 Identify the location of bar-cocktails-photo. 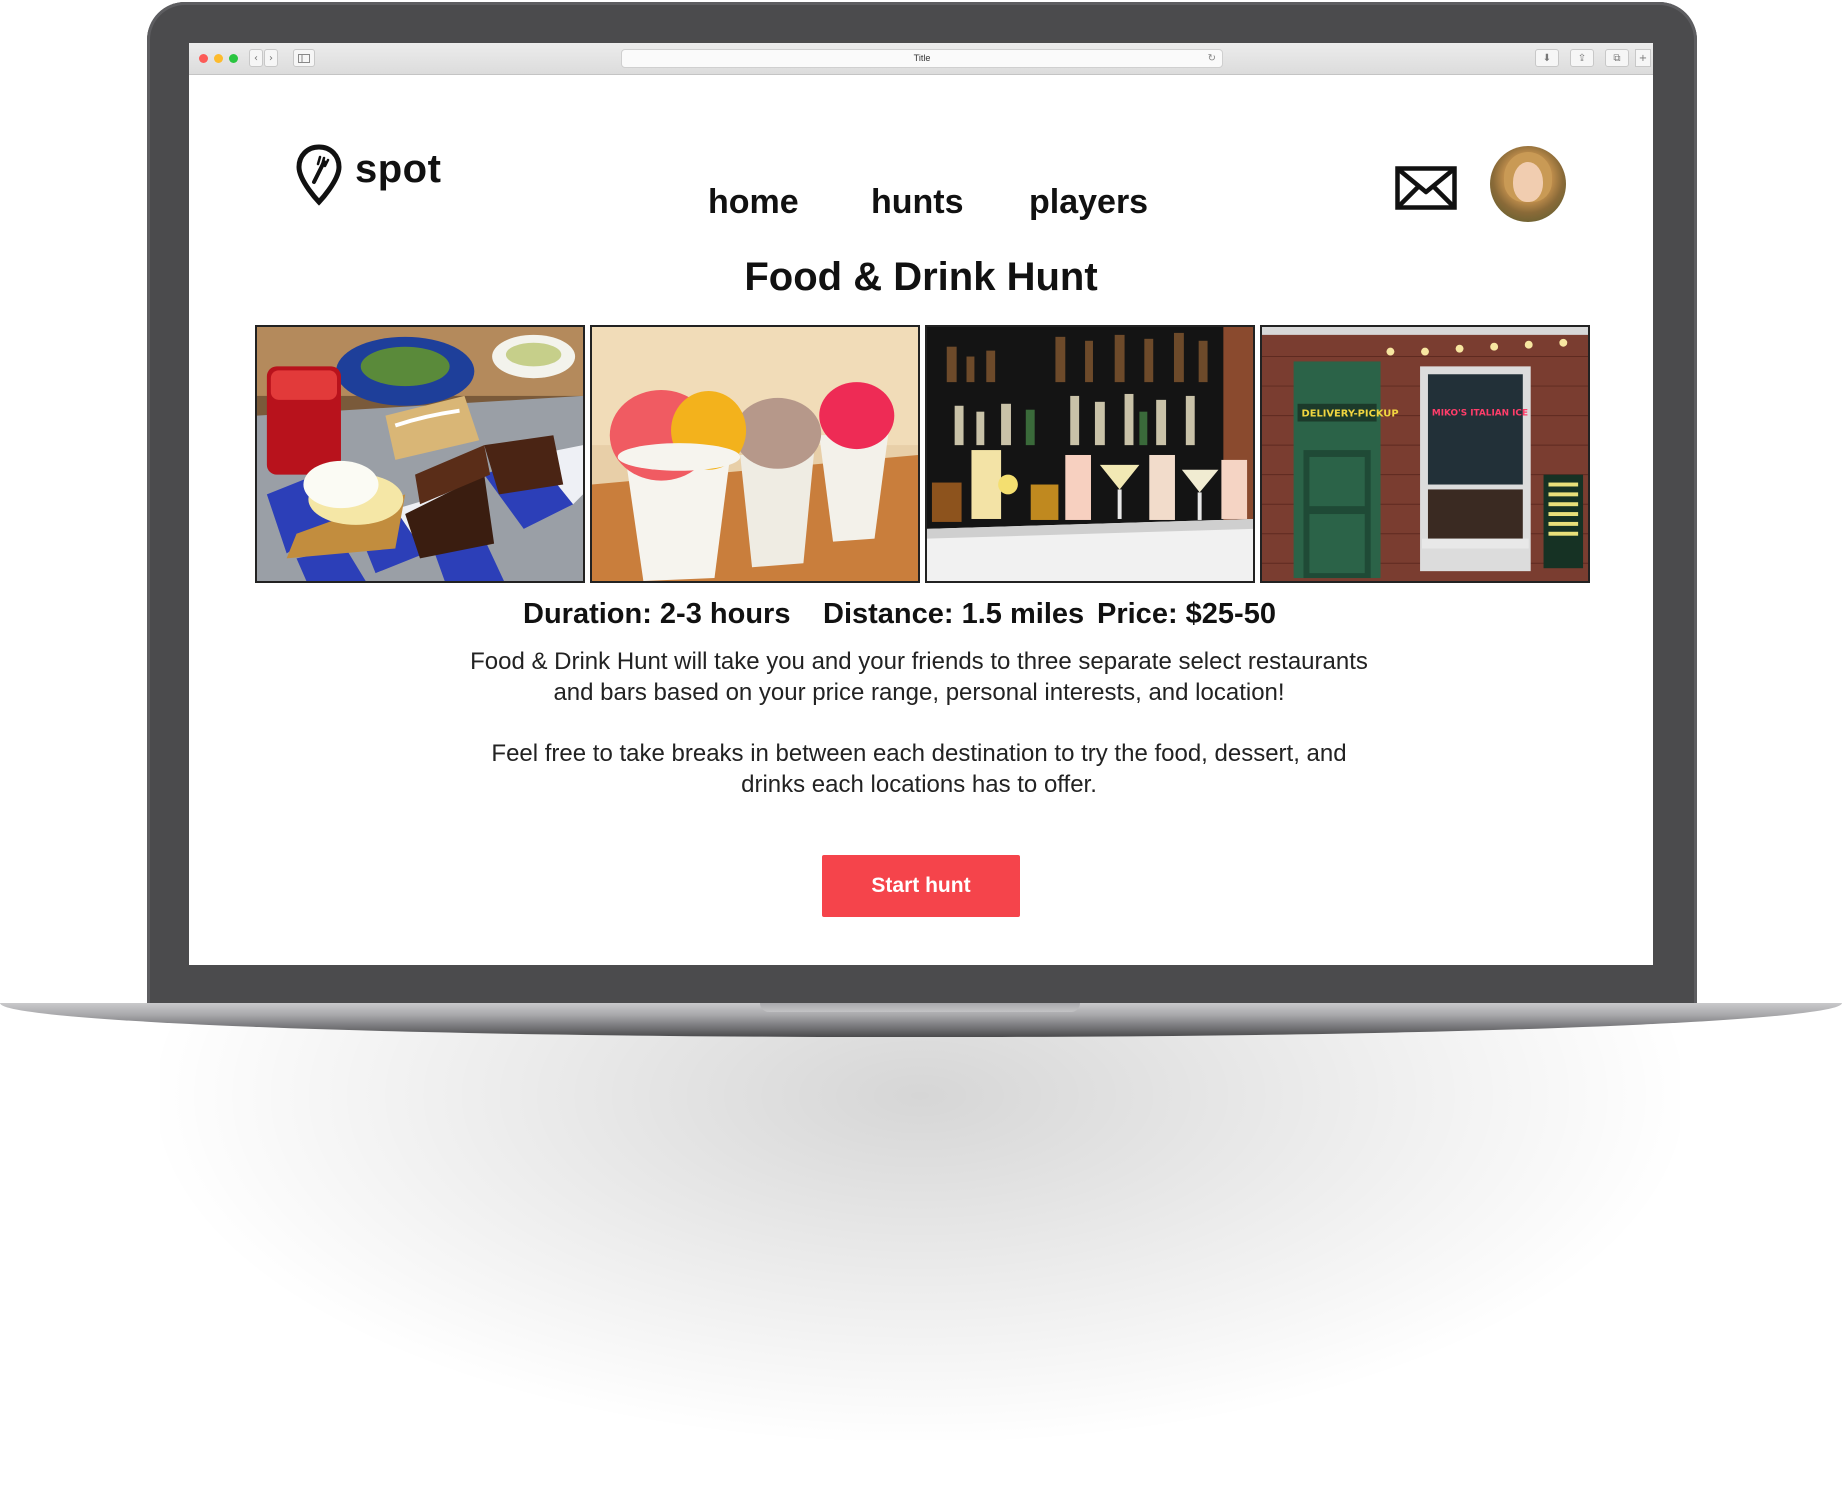
(1090, 454).